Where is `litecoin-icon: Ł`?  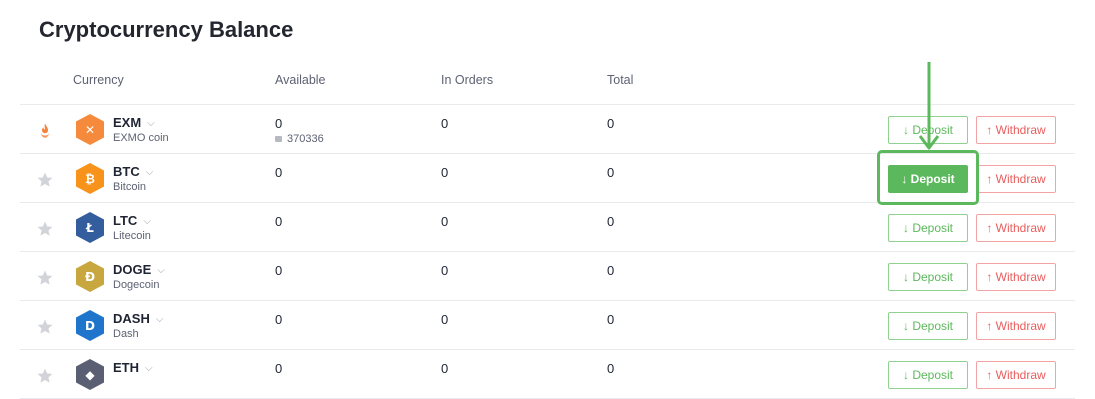
litecoin-icon: Ł is located at coordinates (90, 227).